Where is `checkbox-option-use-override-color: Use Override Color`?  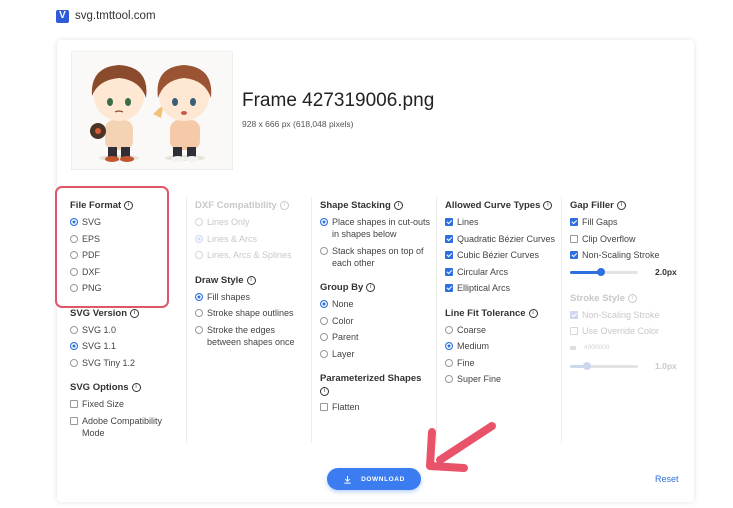 checkbox-option-use-override-color: Use Override Color is located at coordinates (629, 331).